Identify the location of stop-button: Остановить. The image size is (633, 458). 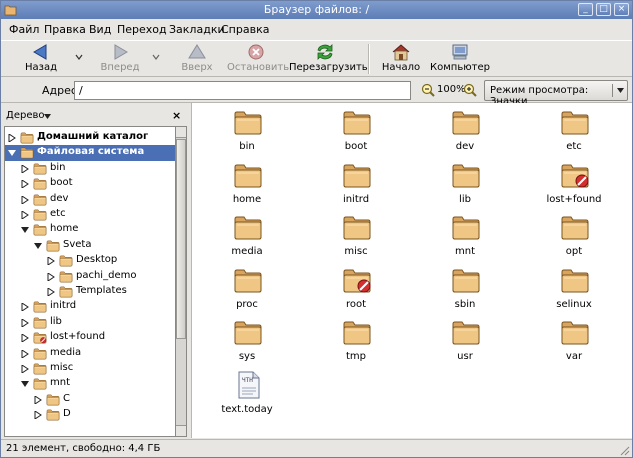
(258, 59).